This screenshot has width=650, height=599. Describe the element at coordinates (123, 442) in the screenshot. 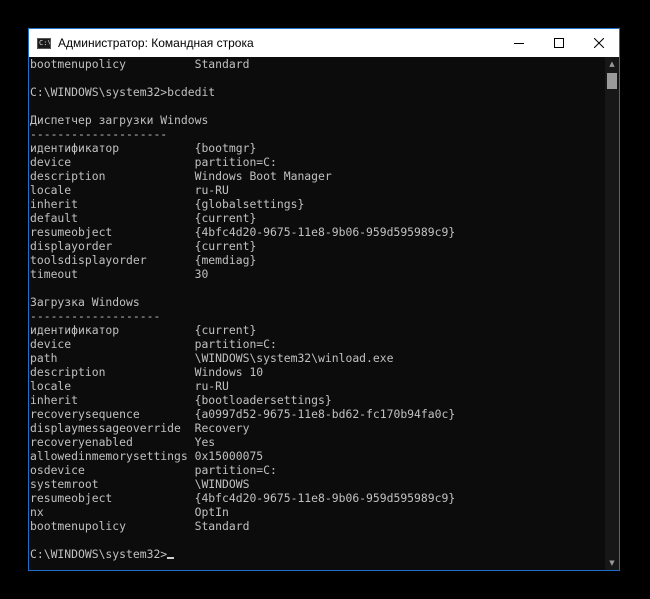

I see `console-line: recoveryenabled Yes` at that location.